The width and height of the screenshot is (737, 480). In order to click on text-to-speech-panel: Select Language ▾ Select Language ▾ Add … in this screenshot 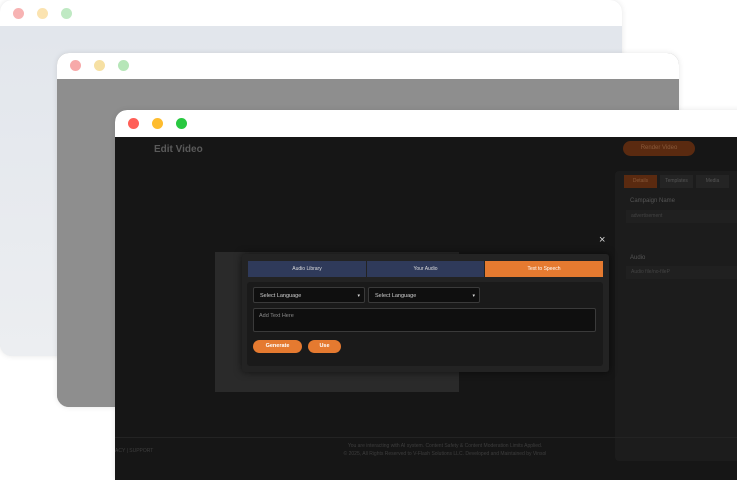, I will do `click(425, 324)`.